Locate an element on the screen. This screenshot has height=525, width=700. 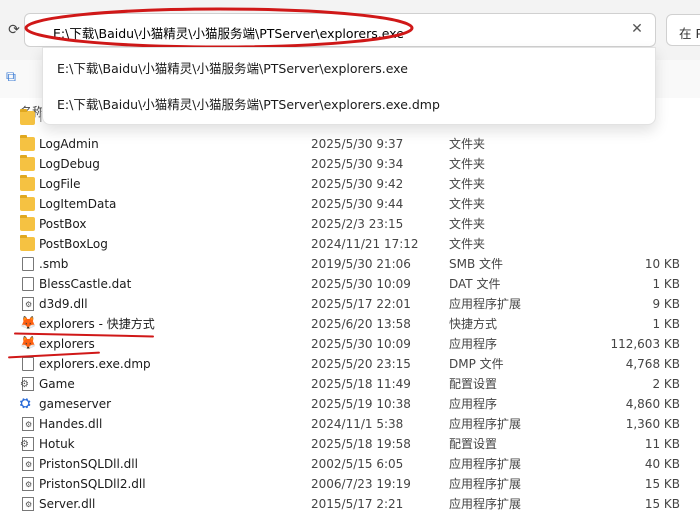
file-name: PristonSQLDll2.dll is located at coordinates (92, 484).